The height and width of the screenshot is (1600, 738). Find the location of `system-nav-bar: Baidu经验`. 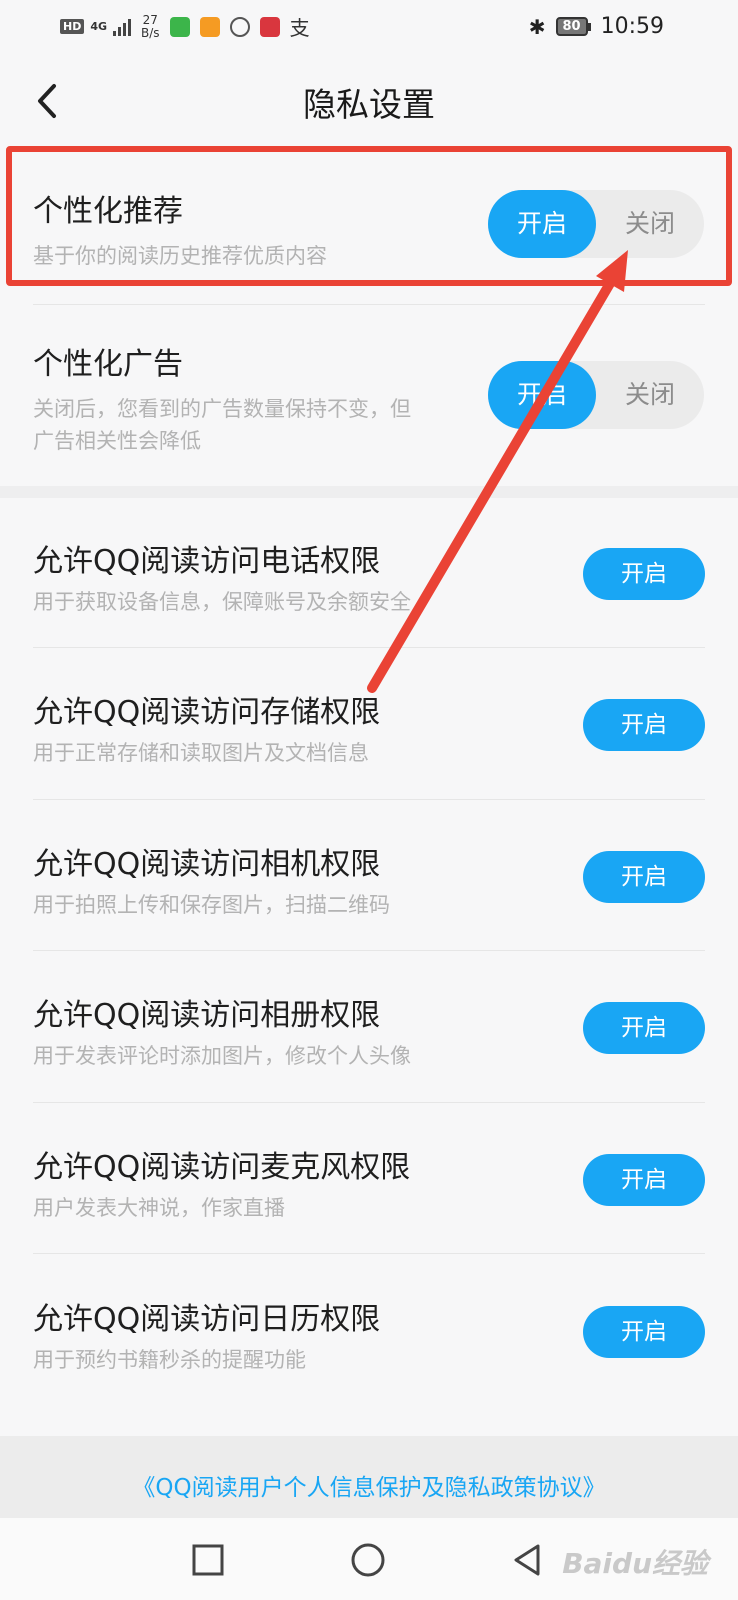

system-nav-bar: Baidu经验 is located at coordinates (369, 1559).